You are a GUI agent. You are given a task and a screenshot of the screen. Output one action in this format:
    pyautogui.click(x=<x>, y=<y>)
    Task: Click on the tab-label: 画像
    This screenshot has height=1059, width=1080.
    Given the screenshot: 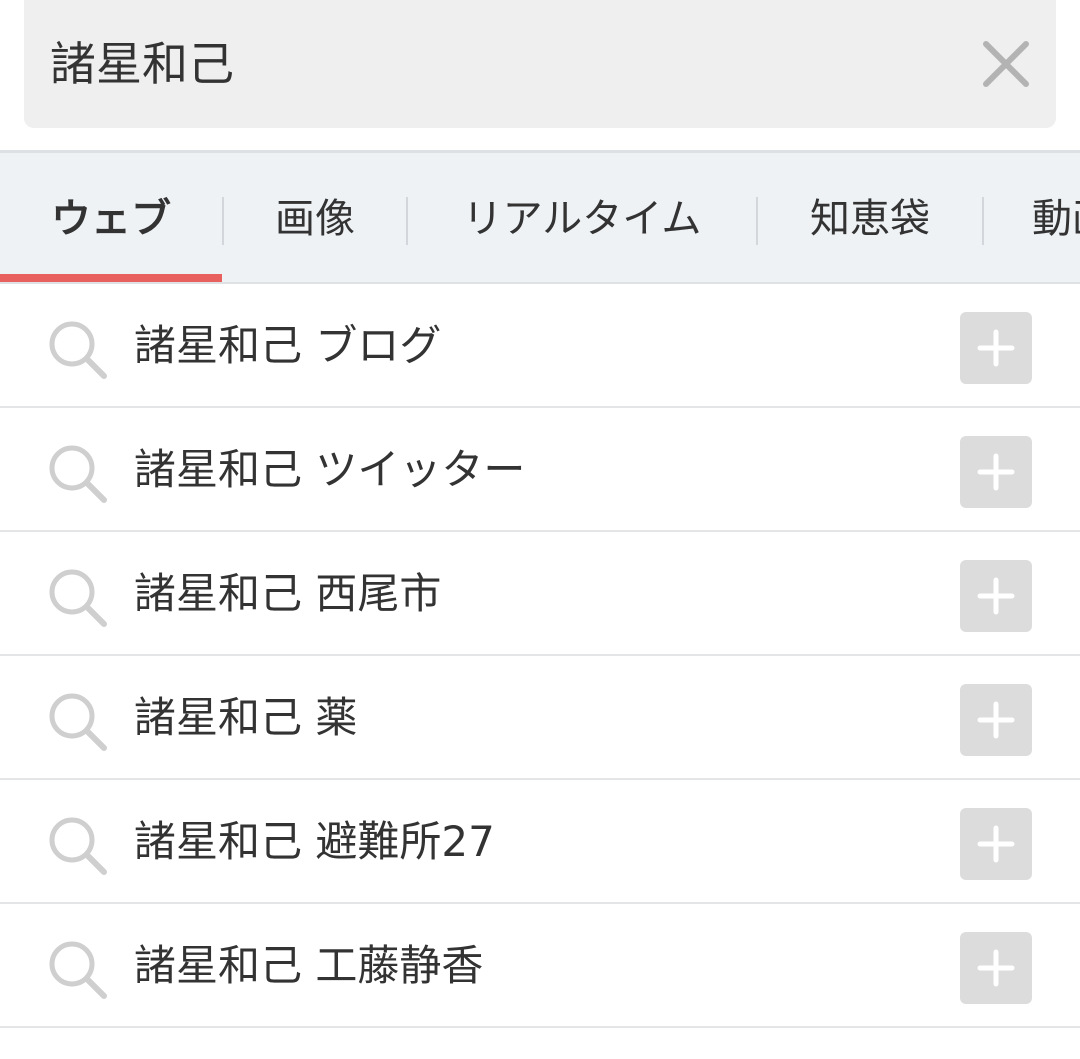 What is the action you would take?
    pyautogui.click(x=315, y=219)
    